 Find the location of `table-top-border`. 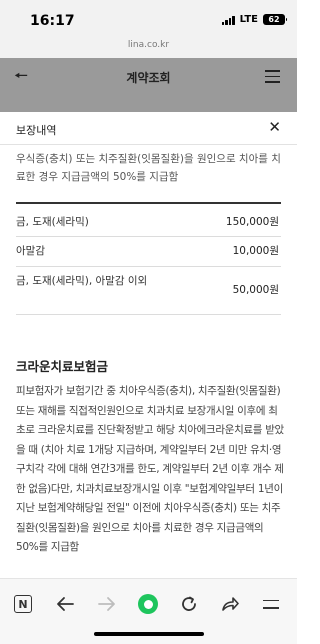

table-top-border is located at coordinates (148, 203).